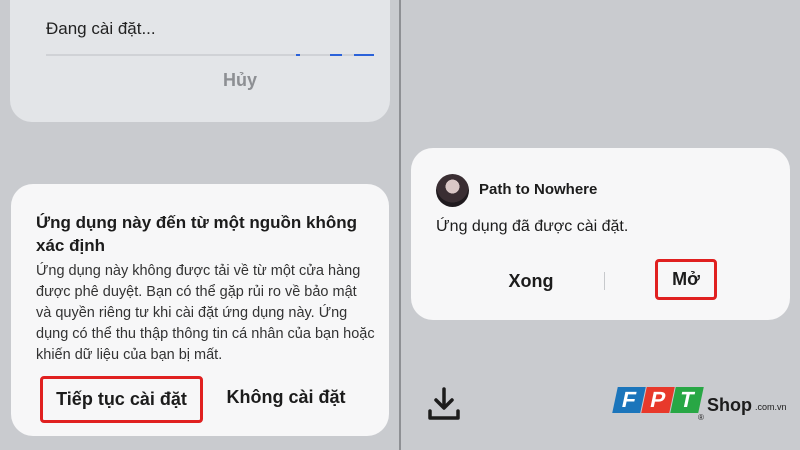 The height and width of the screenshot is (450, 800). What do you see at coordinates (240, 80) in the screenshot?
I see `cancel-button: Hủy` at bounding box center [240, 80].